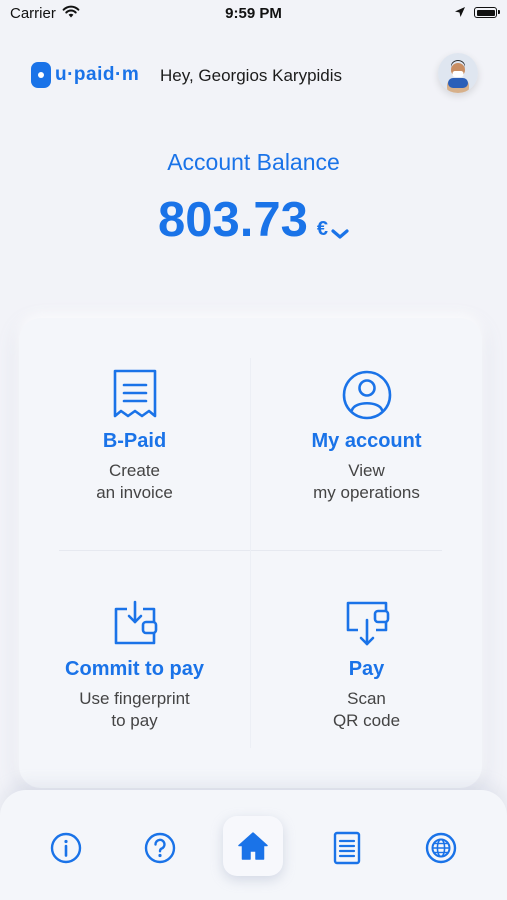  What do you see at coordinates (366, 698) in the screenshot?
I see `tile-subtitle-line: Scan` at bounding box center [366, 698].